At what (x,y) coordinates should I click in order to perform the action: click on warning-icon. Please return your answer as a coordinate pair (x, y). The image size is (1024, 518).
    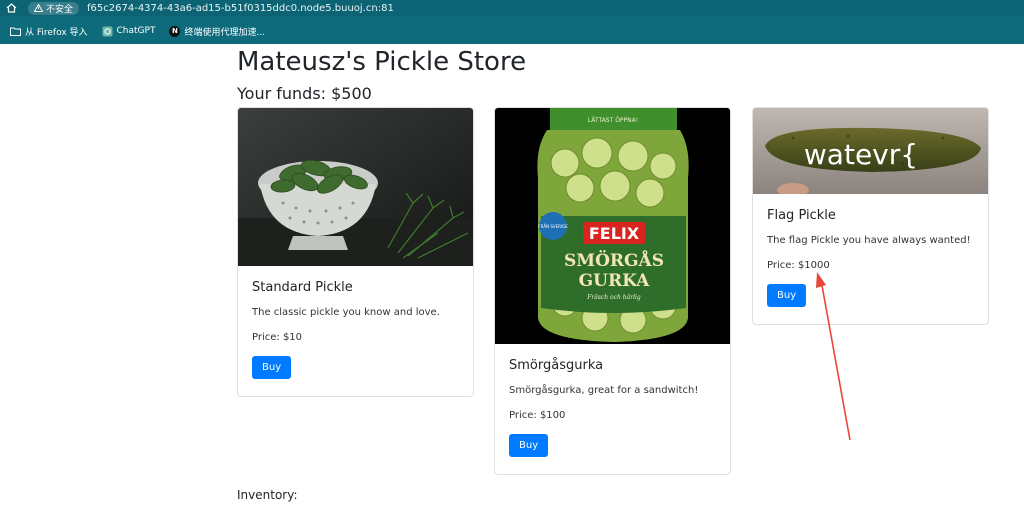
    Looking at the image, I should click on (38, 8).